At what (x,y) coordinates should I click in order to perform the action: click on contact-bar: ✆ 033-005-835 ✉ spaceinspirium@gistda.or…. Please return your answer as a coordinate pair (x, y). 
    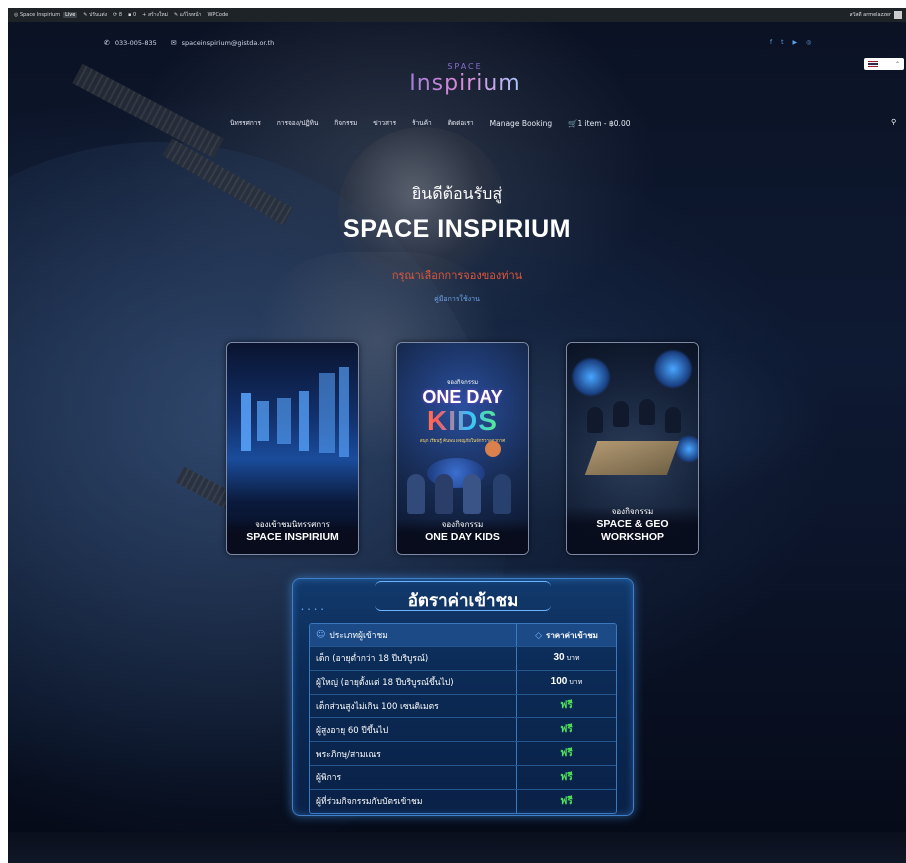
    Looking at the image, I should click on (189, 43).